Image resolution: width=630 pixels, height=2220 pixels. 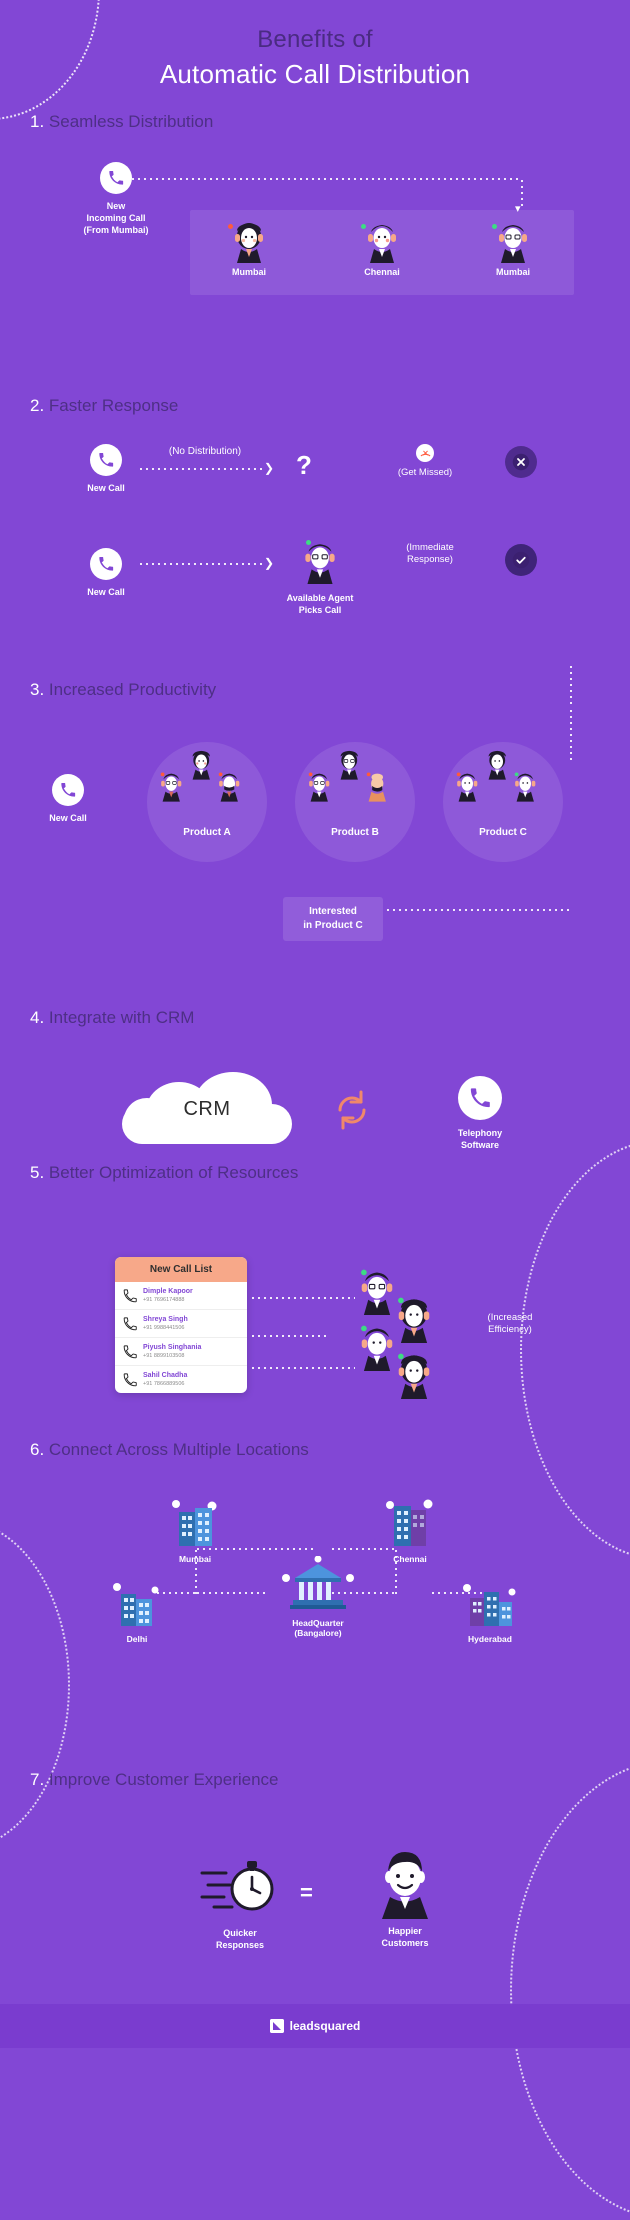 What do you see at coordinates (405, 1943) in the screenshot?
I see `happier-line-2: Customers` at bounding box center [405, 1943].